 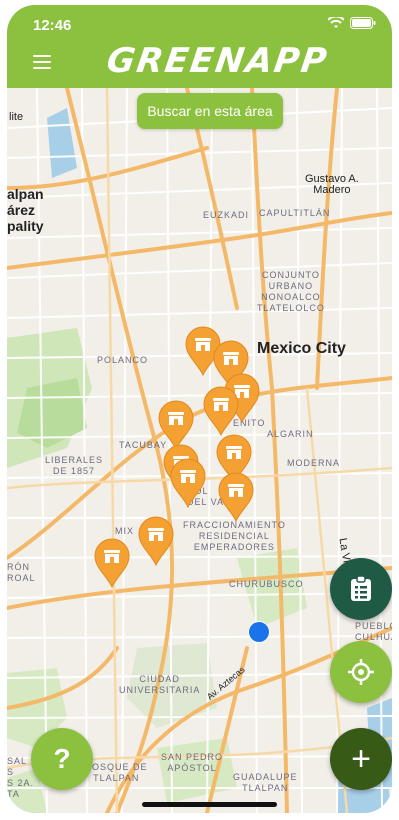 I want to click on map-label-capultitlan: CAPULTITLÁN, so click(x=295, y=213).